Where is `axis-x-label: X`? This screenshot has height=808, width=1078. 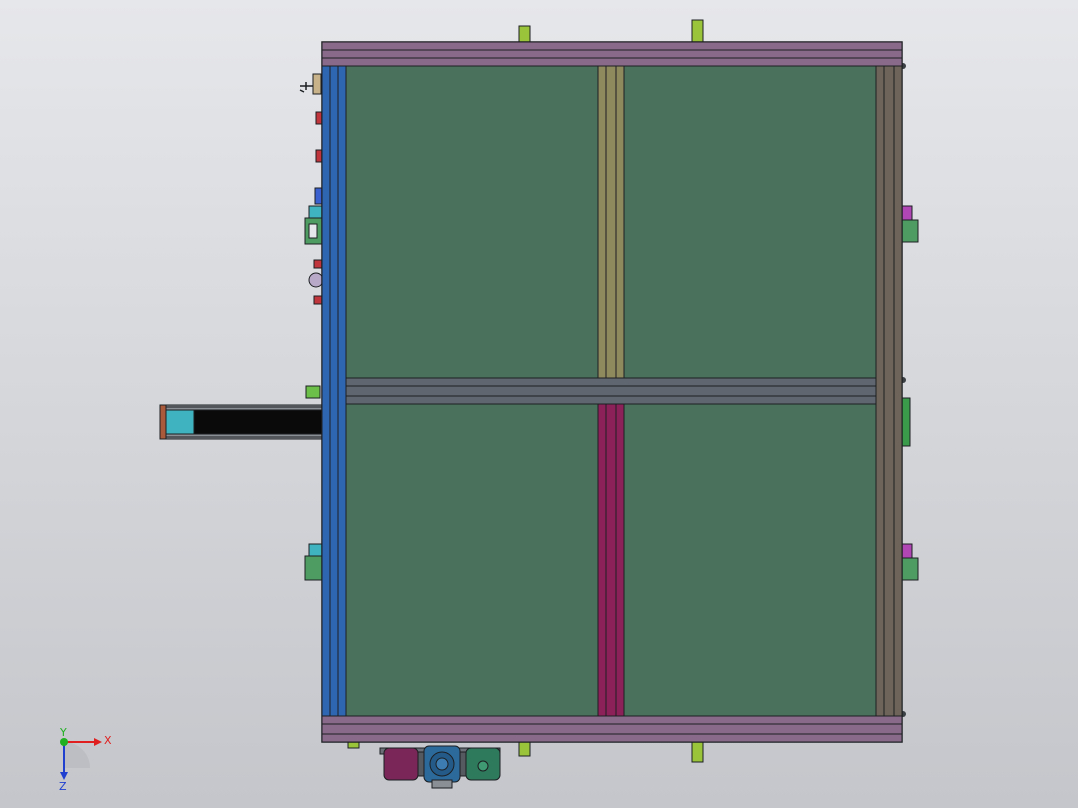 axis-x-label: X is located at coordinates (108, 740).